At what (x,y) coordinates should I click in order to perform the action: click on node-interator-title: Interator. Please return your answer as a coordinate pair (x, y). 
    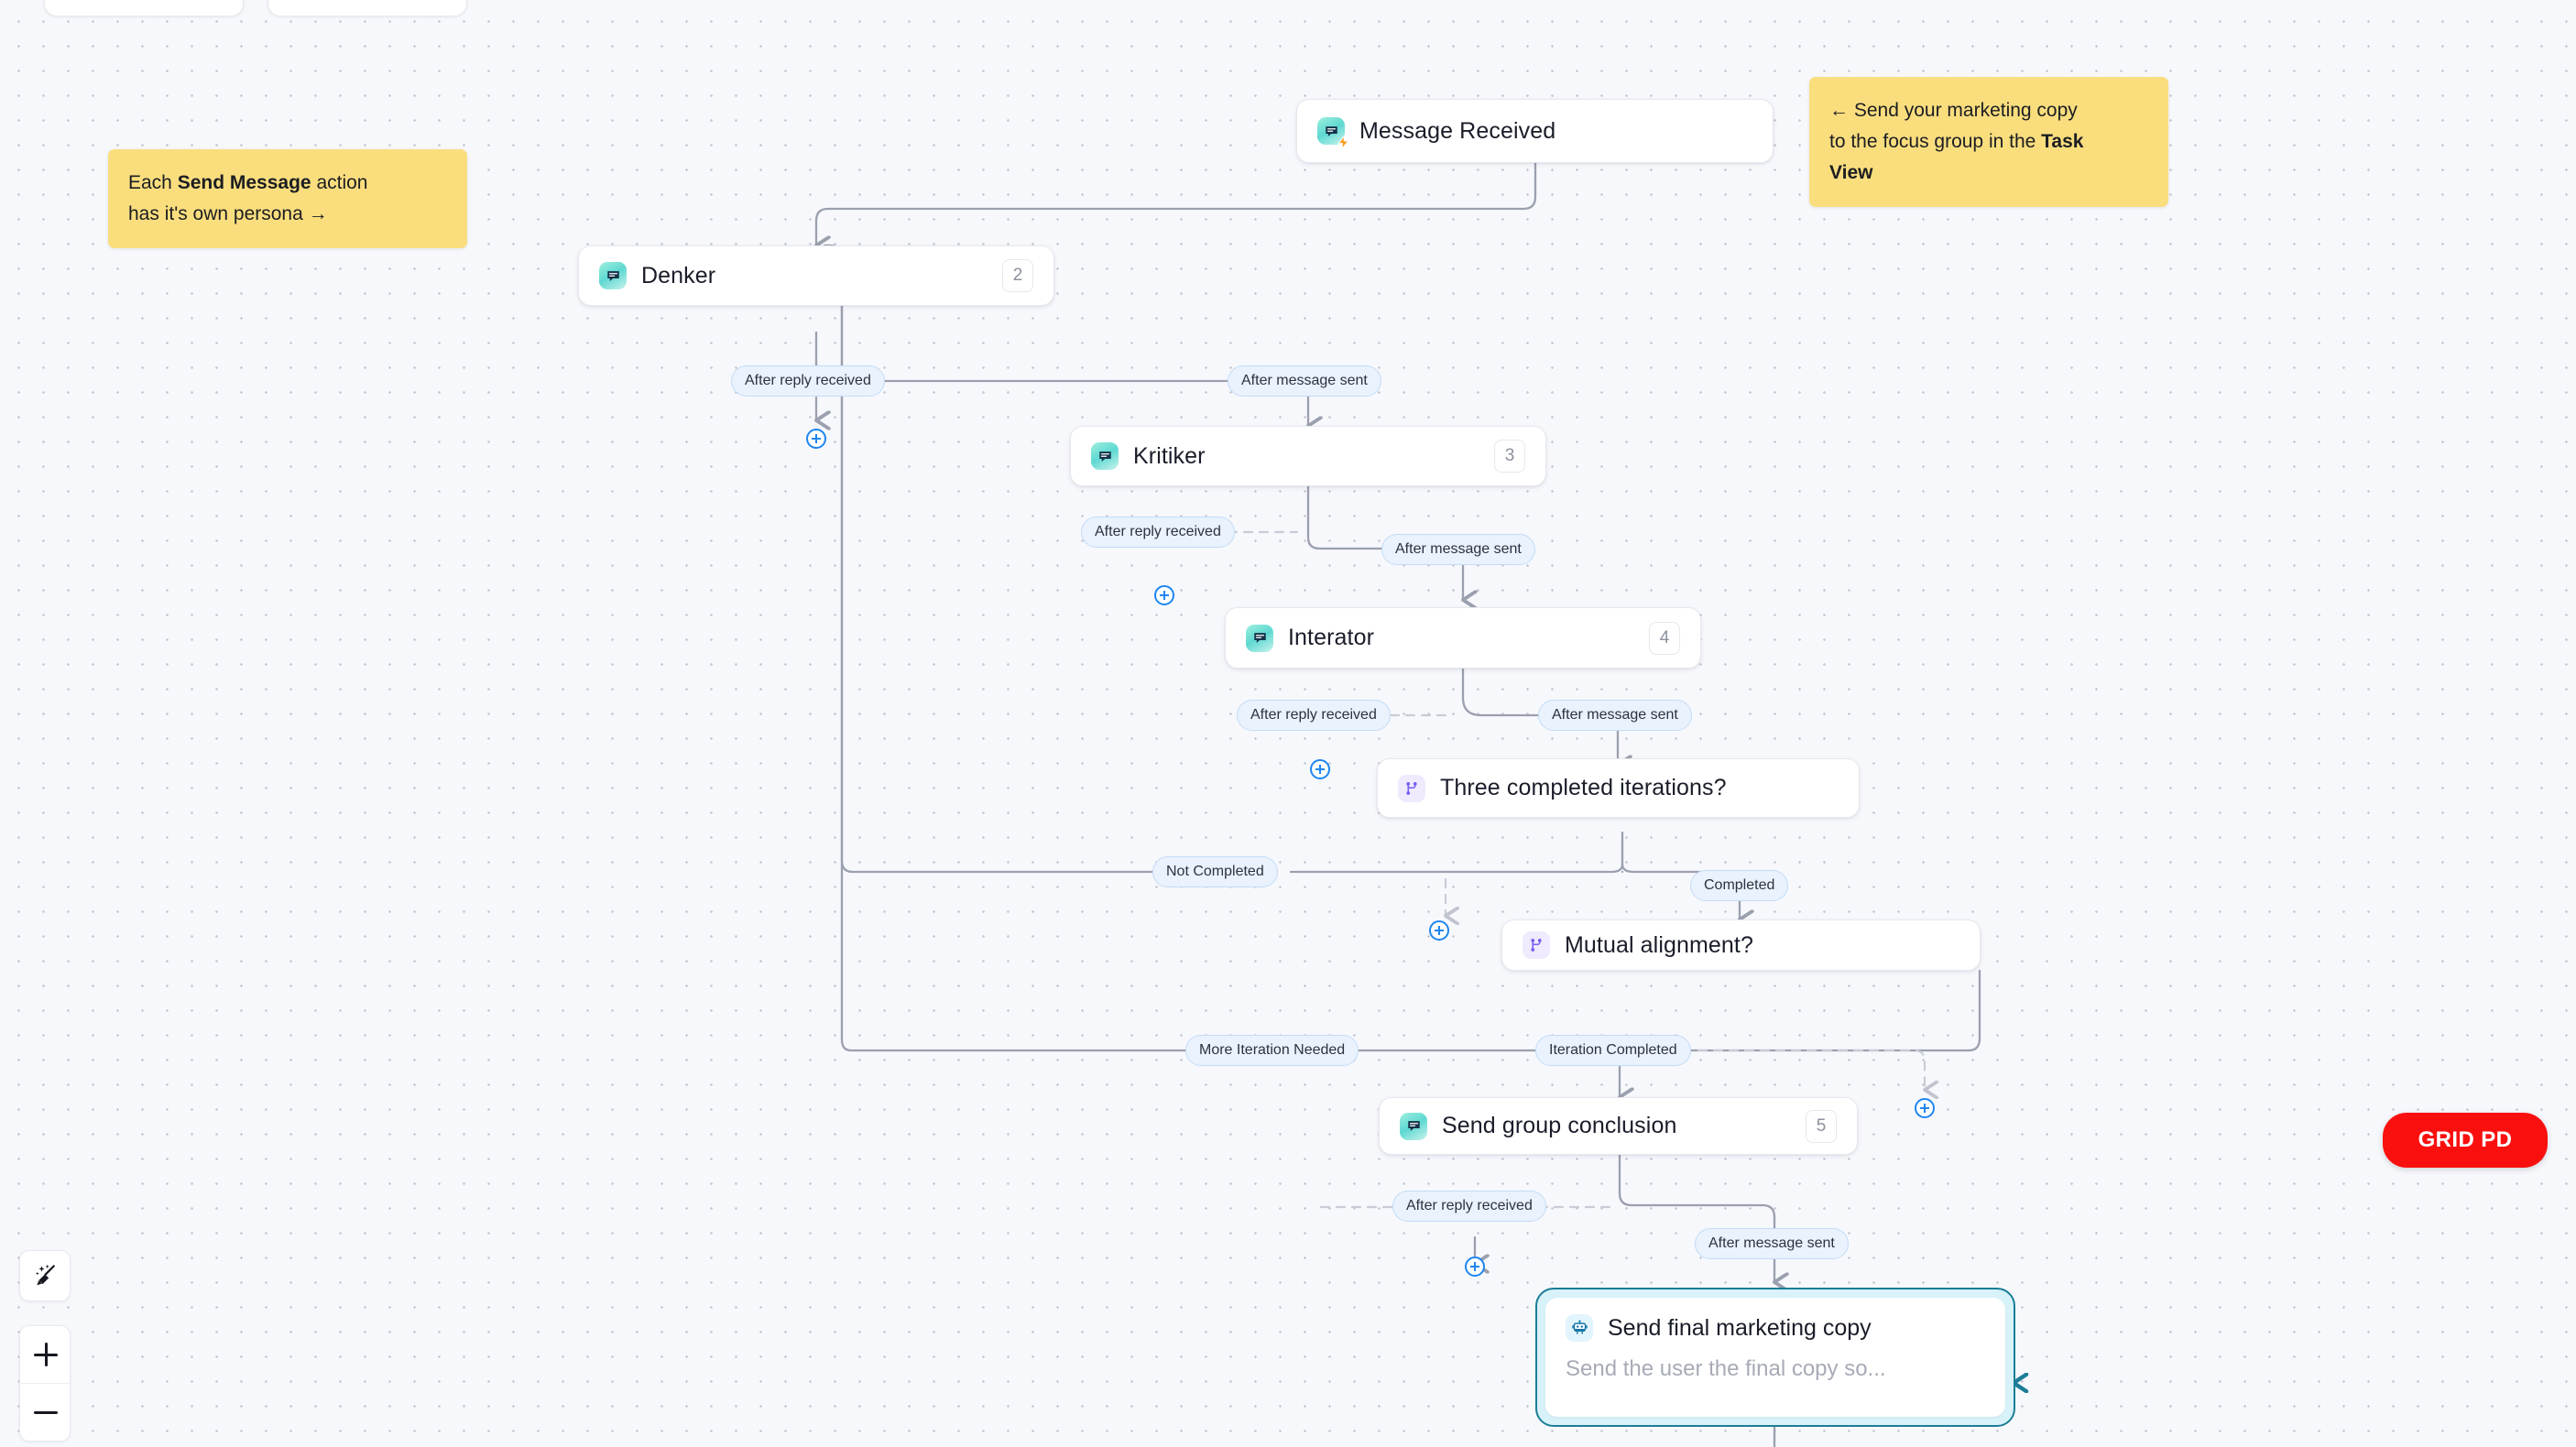
    Looking at the image, I should click on (1332, 637).